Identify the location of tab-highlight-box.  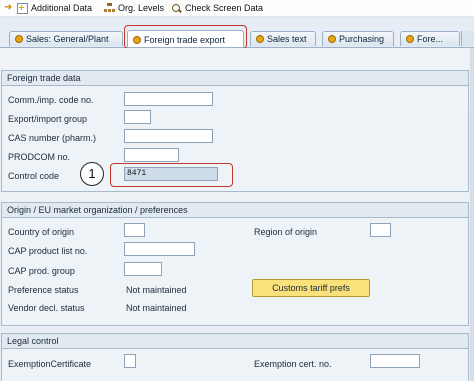
(185, 37).